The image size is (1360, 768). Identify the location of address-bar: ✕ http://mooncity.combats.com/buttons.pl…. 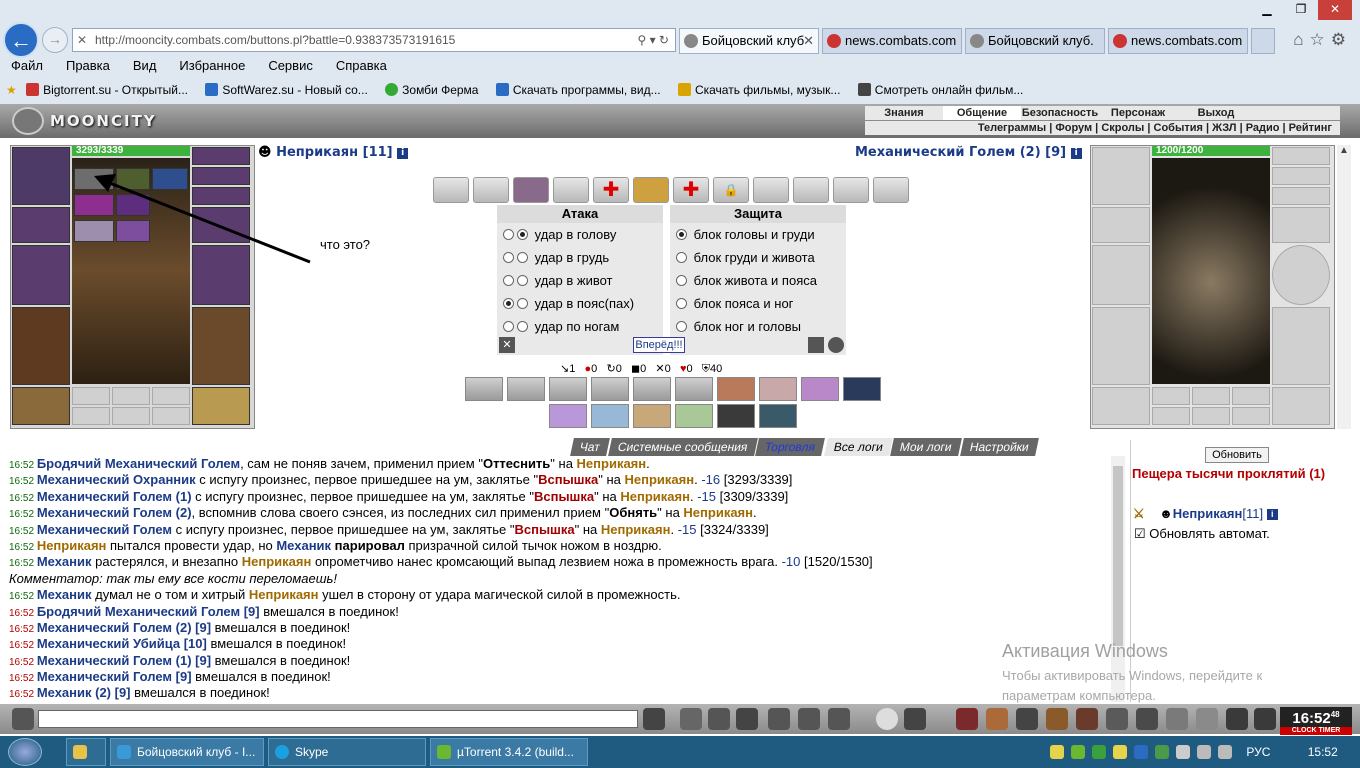
(374, 40).